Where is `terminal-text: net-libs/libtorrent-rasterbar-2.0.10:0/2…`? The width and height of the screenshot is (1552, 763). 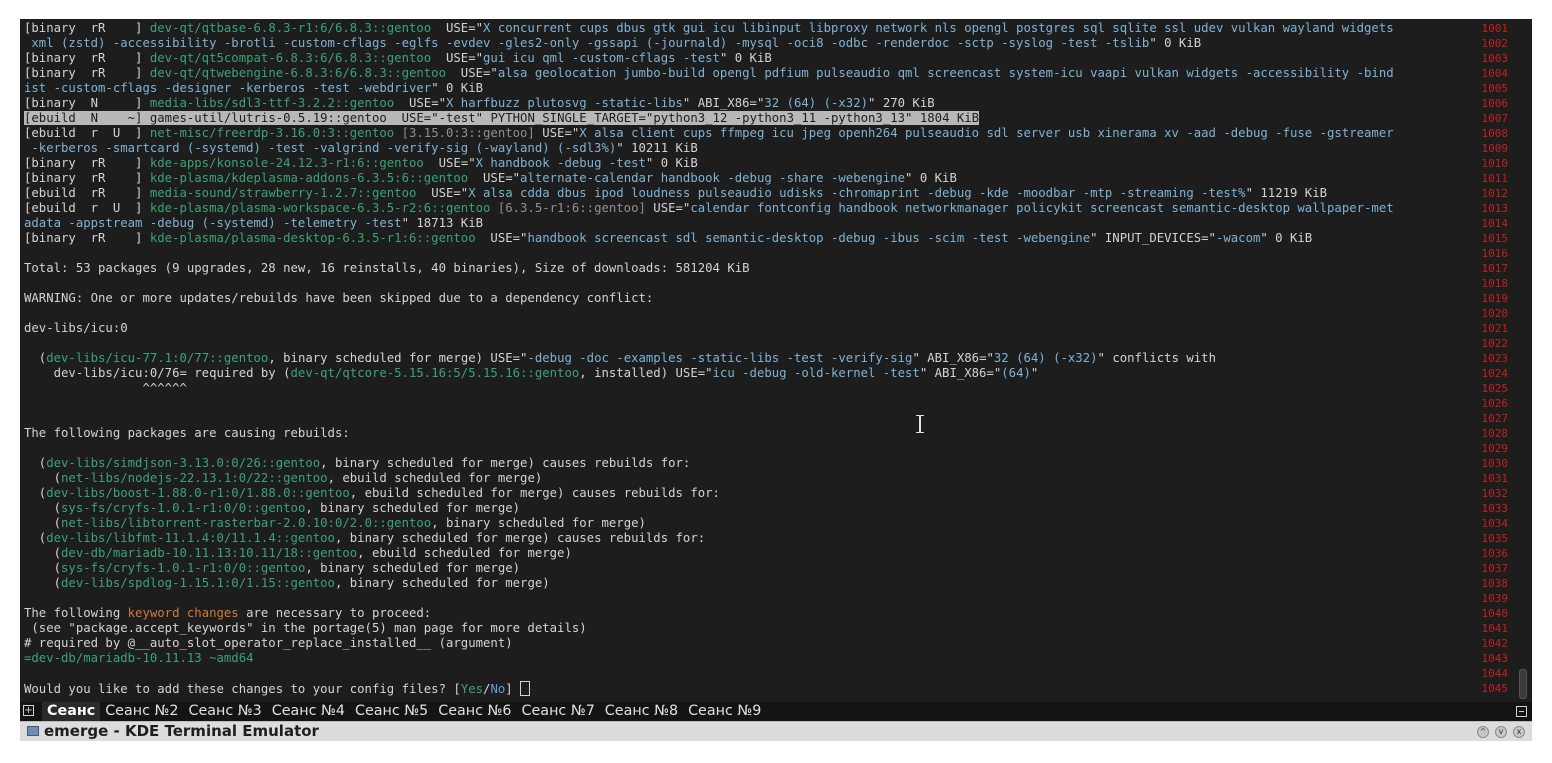 terminal-text: net-libs/libtorrent-rasterbar-2.0.10:0/2… is located at coordinates (246, 523).